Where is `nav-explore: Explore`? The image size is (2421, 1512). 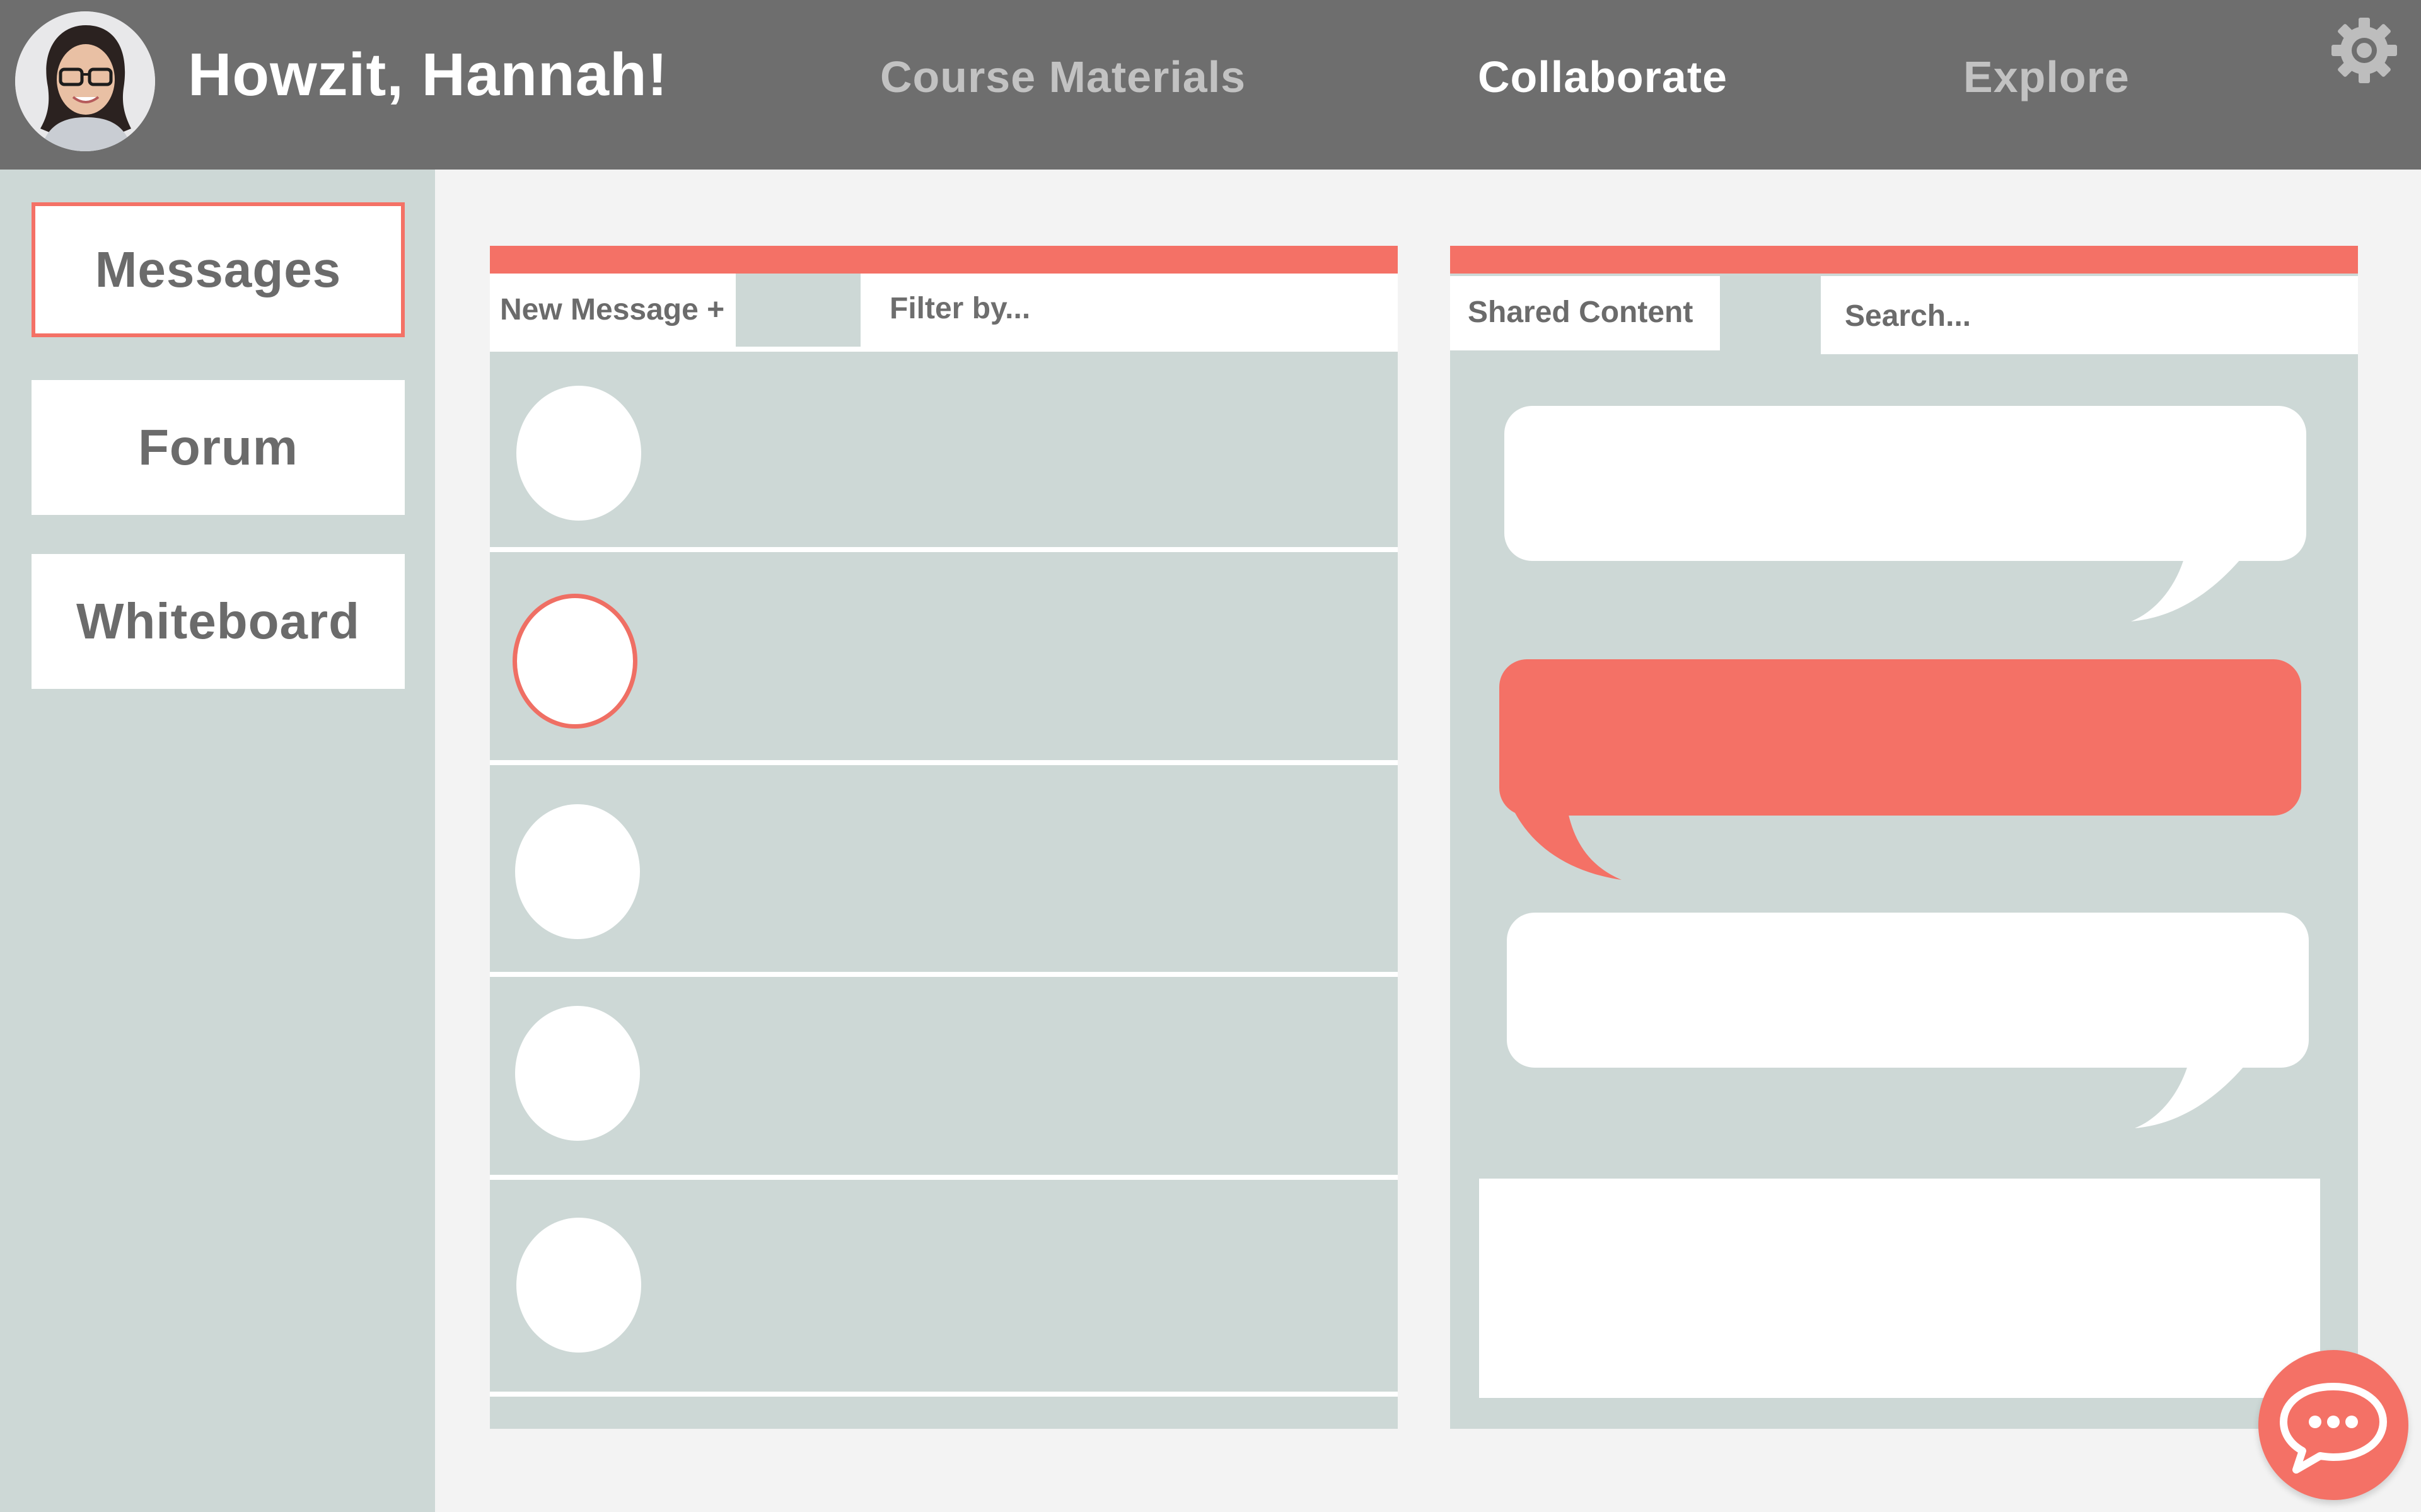 nav-explore: Explore is located at coordinates (2046, 77).